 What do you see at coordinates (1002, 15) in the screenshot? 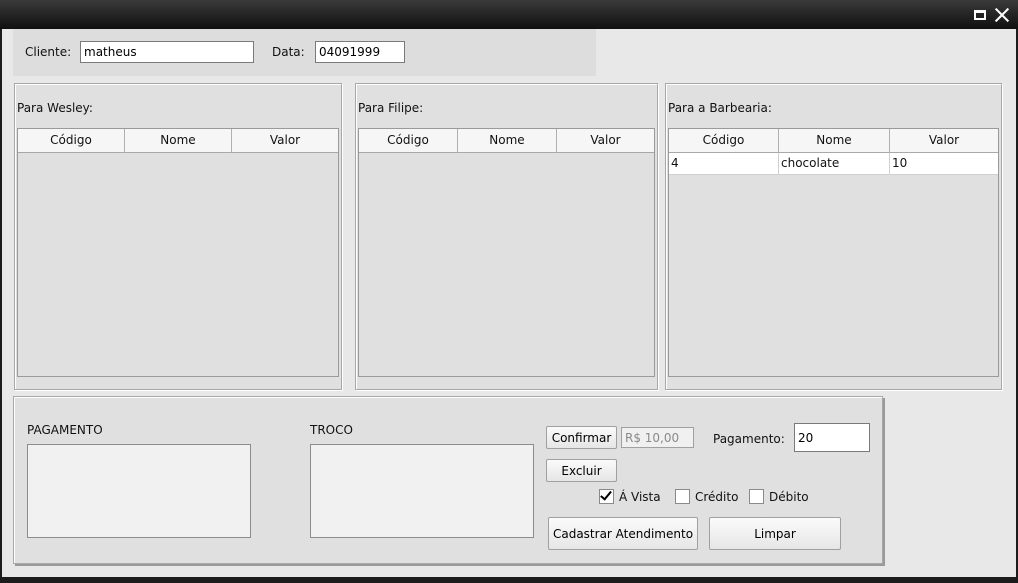
I see `close-icon` at bounding box center [1002, 15].